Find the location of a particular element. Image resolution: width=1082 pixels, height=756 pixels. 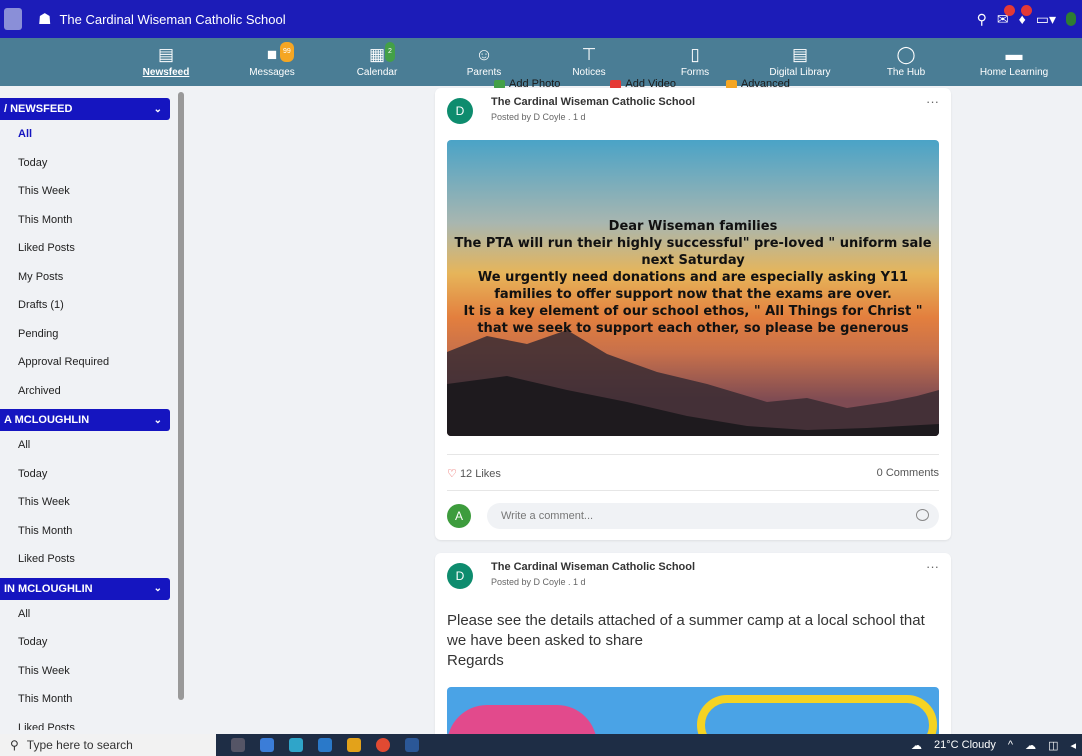

nav-label: The Hub is located at coordinates (906, 72).